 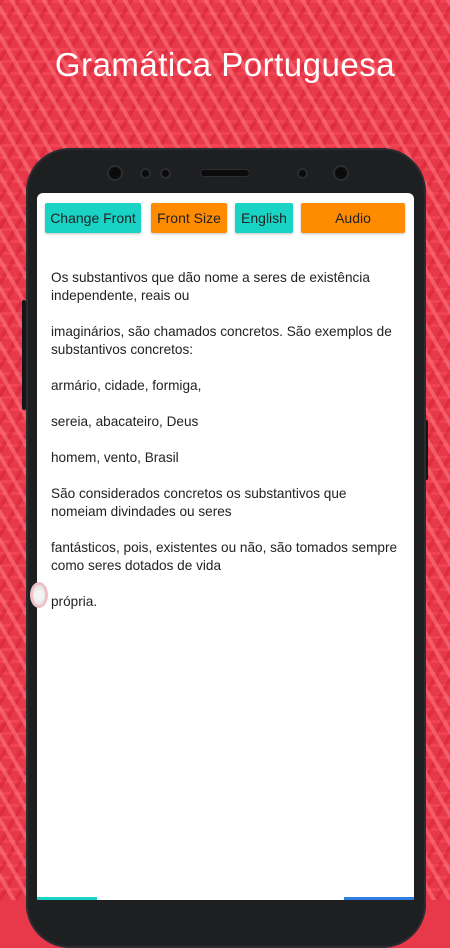 What do you see at coordinates (225, 64) in the screenshot?
I see `page-title: Gramática Portuguesa` at bounding box center [225, 64].